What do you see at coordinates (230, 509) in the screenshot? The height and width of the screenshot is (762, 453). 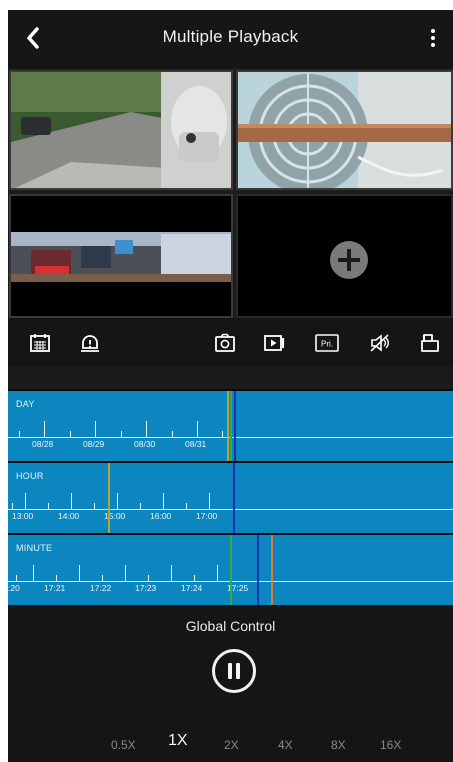 I see `timeline-axis` at bounding box center [230, 509].